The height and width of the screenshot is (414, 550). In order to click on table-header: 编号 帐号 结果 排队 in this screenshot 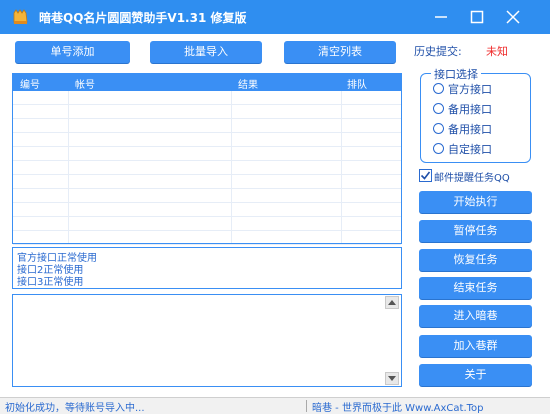, I will do `click(207, 82)`.